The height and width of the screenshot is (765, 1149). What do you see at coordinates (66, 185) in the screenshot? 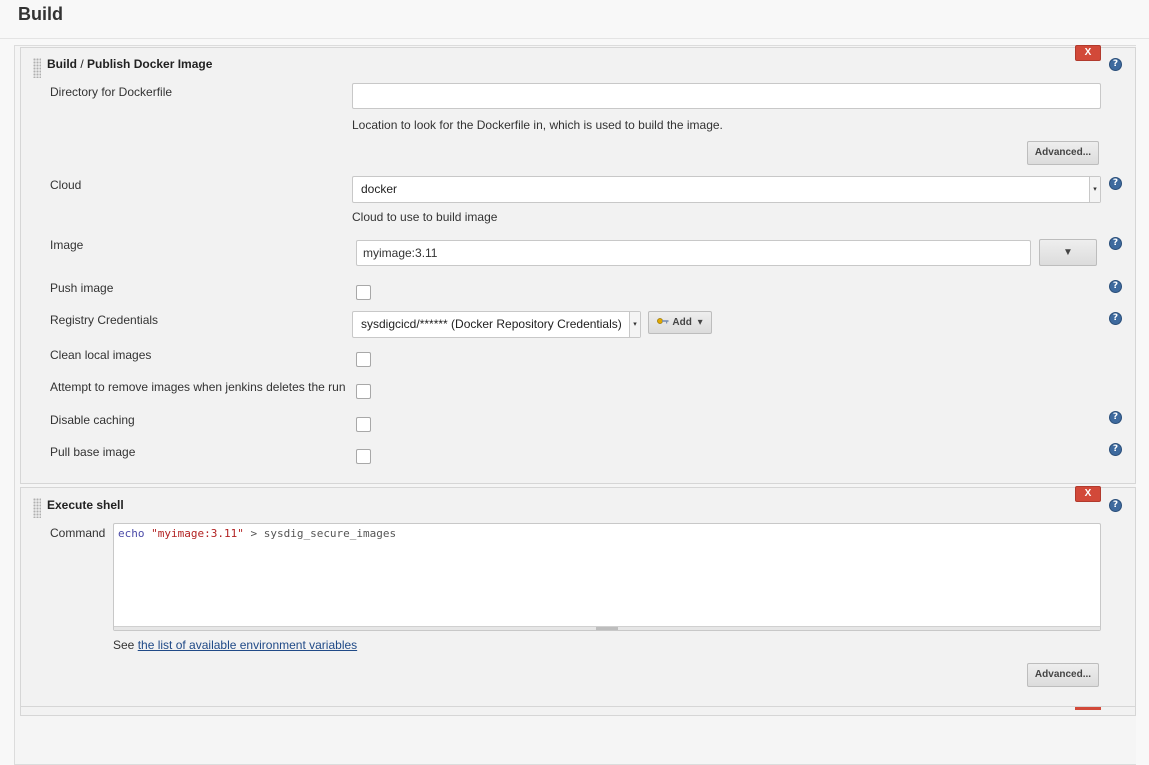
I see `cloud-label: Cloud` at bounding box center [66, 185].